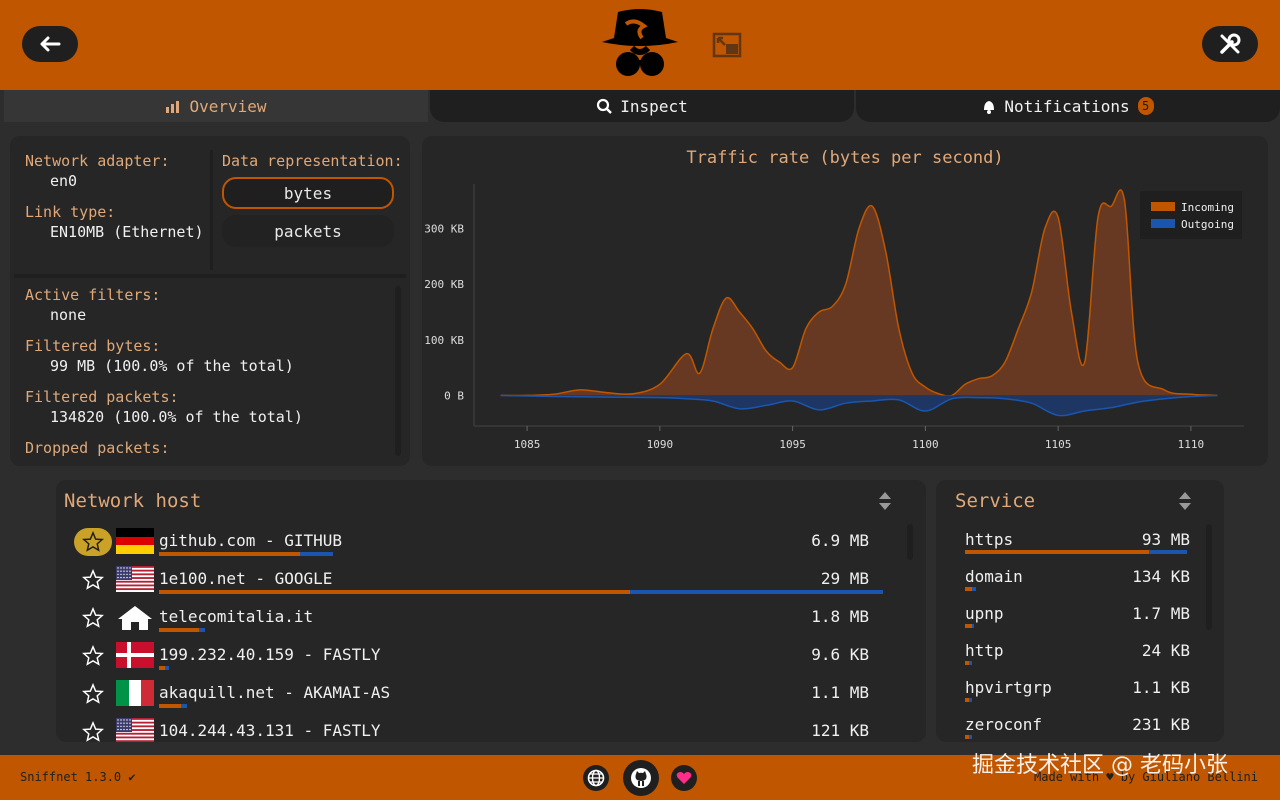 This screenshot has height=800, width=1280. What do you see at coordinates (102, 397) in the screenshot?
I see `filtered-packets-label: Filtered packets:` at bounding box center [102, 397].